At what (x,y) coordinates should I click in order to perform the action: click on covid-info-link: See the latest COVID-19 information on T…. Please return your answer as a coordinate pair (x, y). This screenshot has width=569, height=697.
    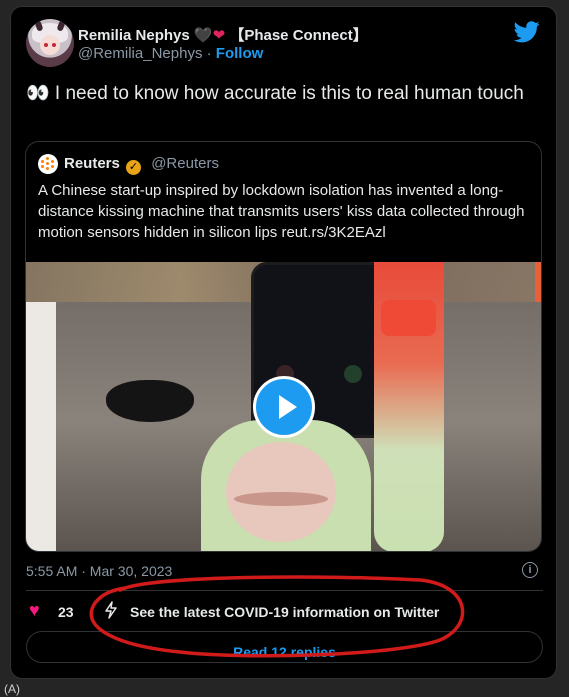
    Looking at the image, I should click on (284, 612).